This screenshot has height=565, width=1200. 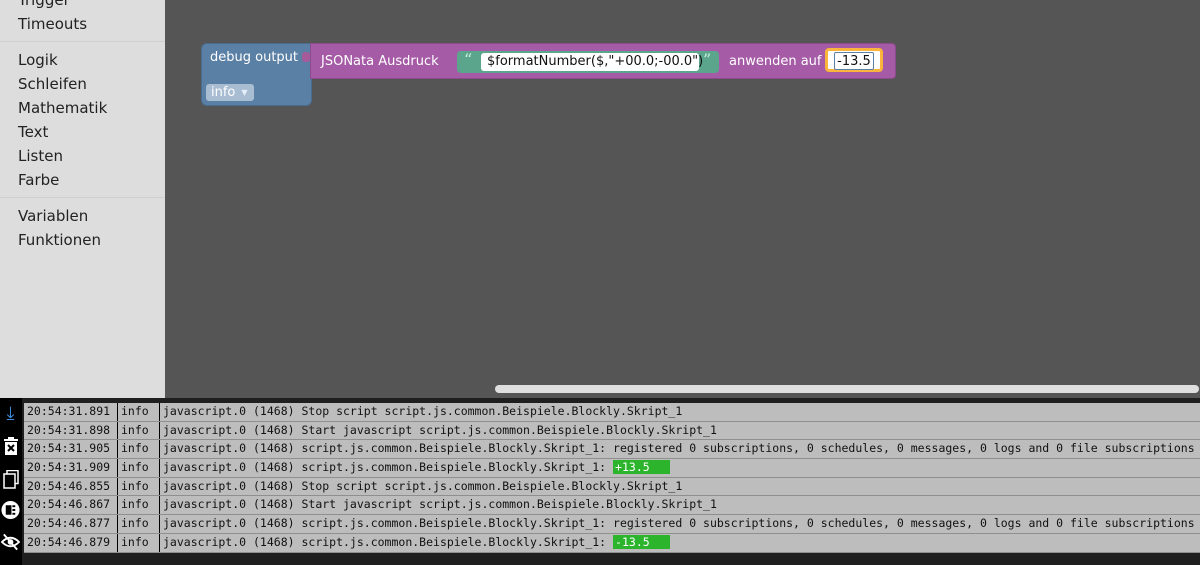 What do you see at coordinates (10, 413) in the screenshot?
I see `scroll-down-icon: ⤓` at bounding box center [10, 413].